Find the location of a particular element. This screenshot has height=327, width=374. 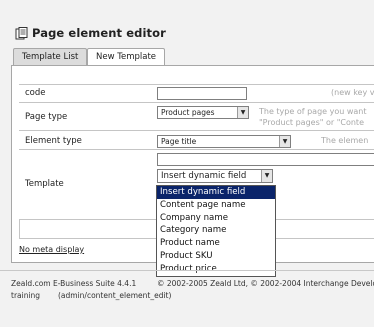

tab-template-list: Template List is located at coordinates (50, 56).